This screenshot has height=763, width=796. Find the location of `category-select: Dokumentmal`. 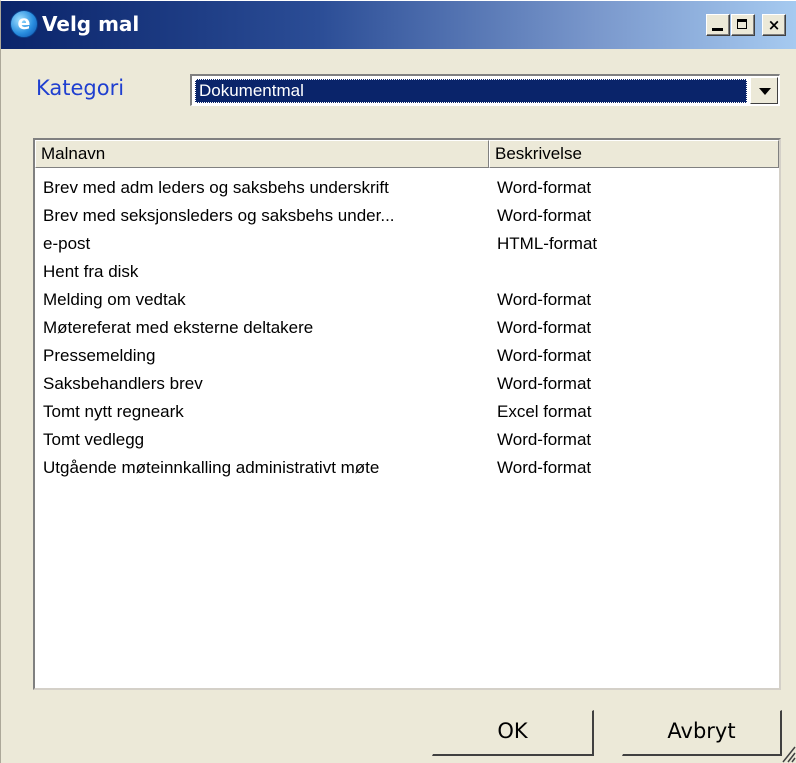

category-select: Dokumentmal is located at coordinates (485, 90).